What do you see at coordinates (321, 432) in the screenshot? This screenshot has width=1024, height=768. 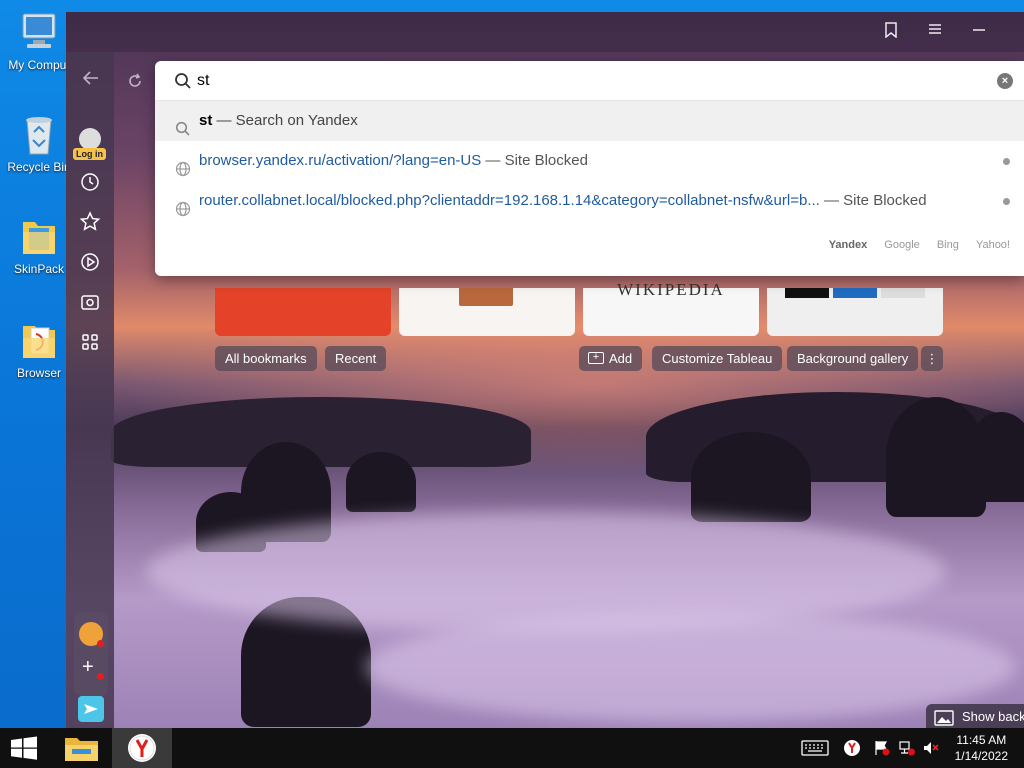 I see `mountain-range` at bounding box center [321, 432].